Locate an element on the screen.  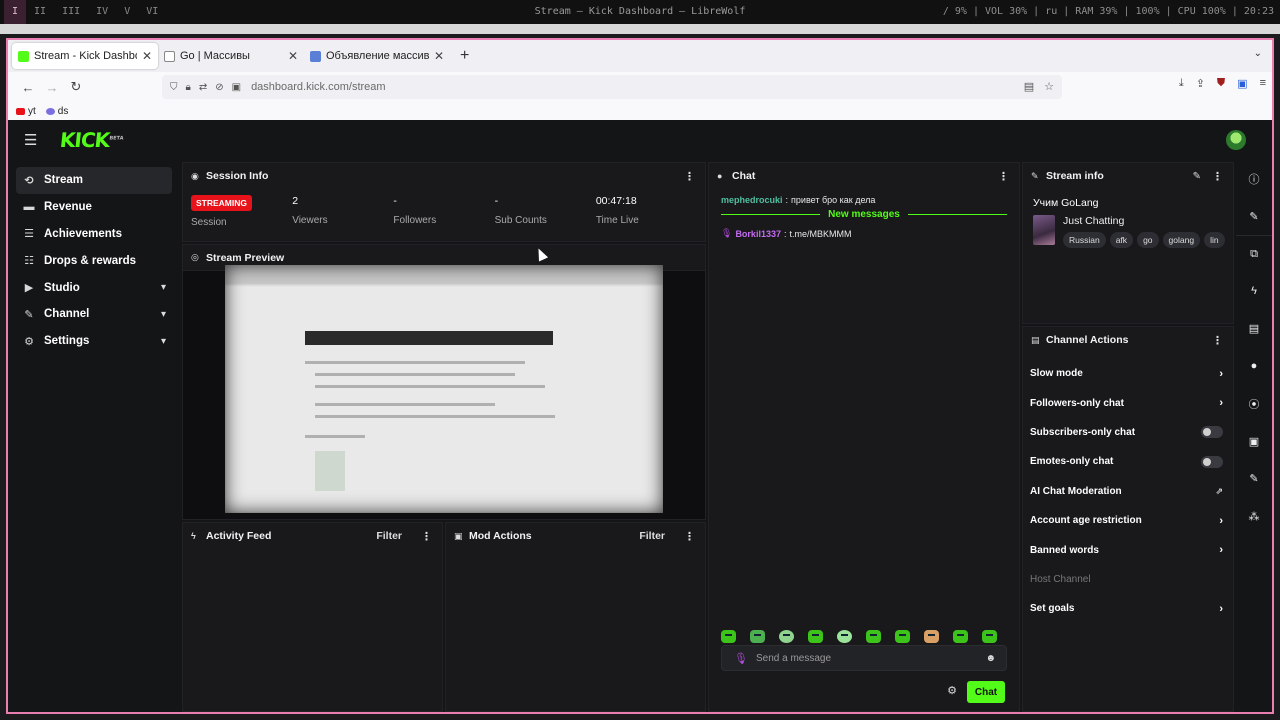
new-tab-icon: + is located at coordinates (464, 56).